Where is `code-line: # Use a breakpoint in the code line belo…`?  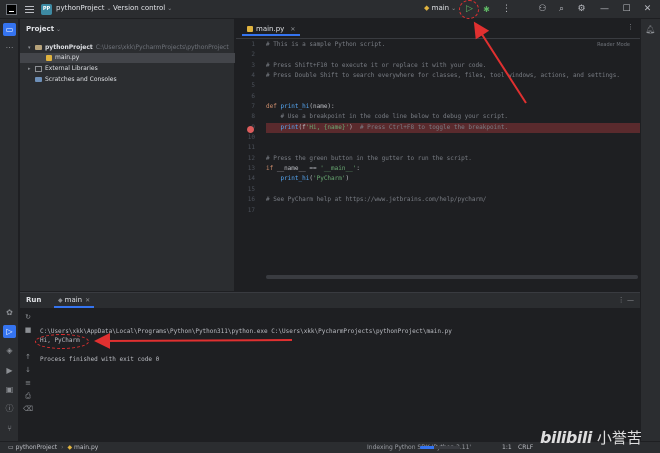 code-line: # Use a breakpoint in the code line belo… is located at coordinates (453, 117).